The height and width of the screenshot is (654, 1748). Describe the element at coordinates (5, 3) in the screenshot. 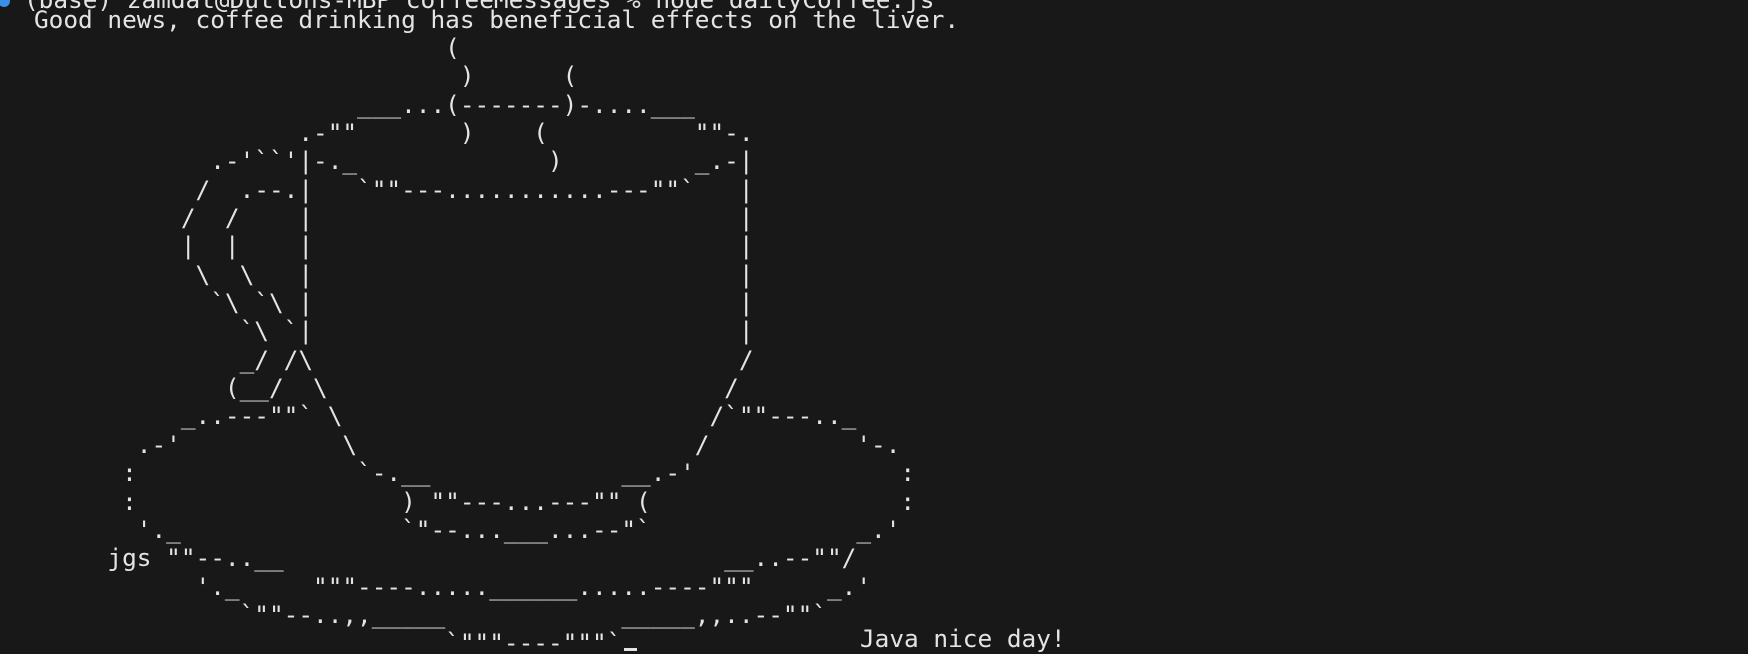

I see `status-dot-icon` at that location.